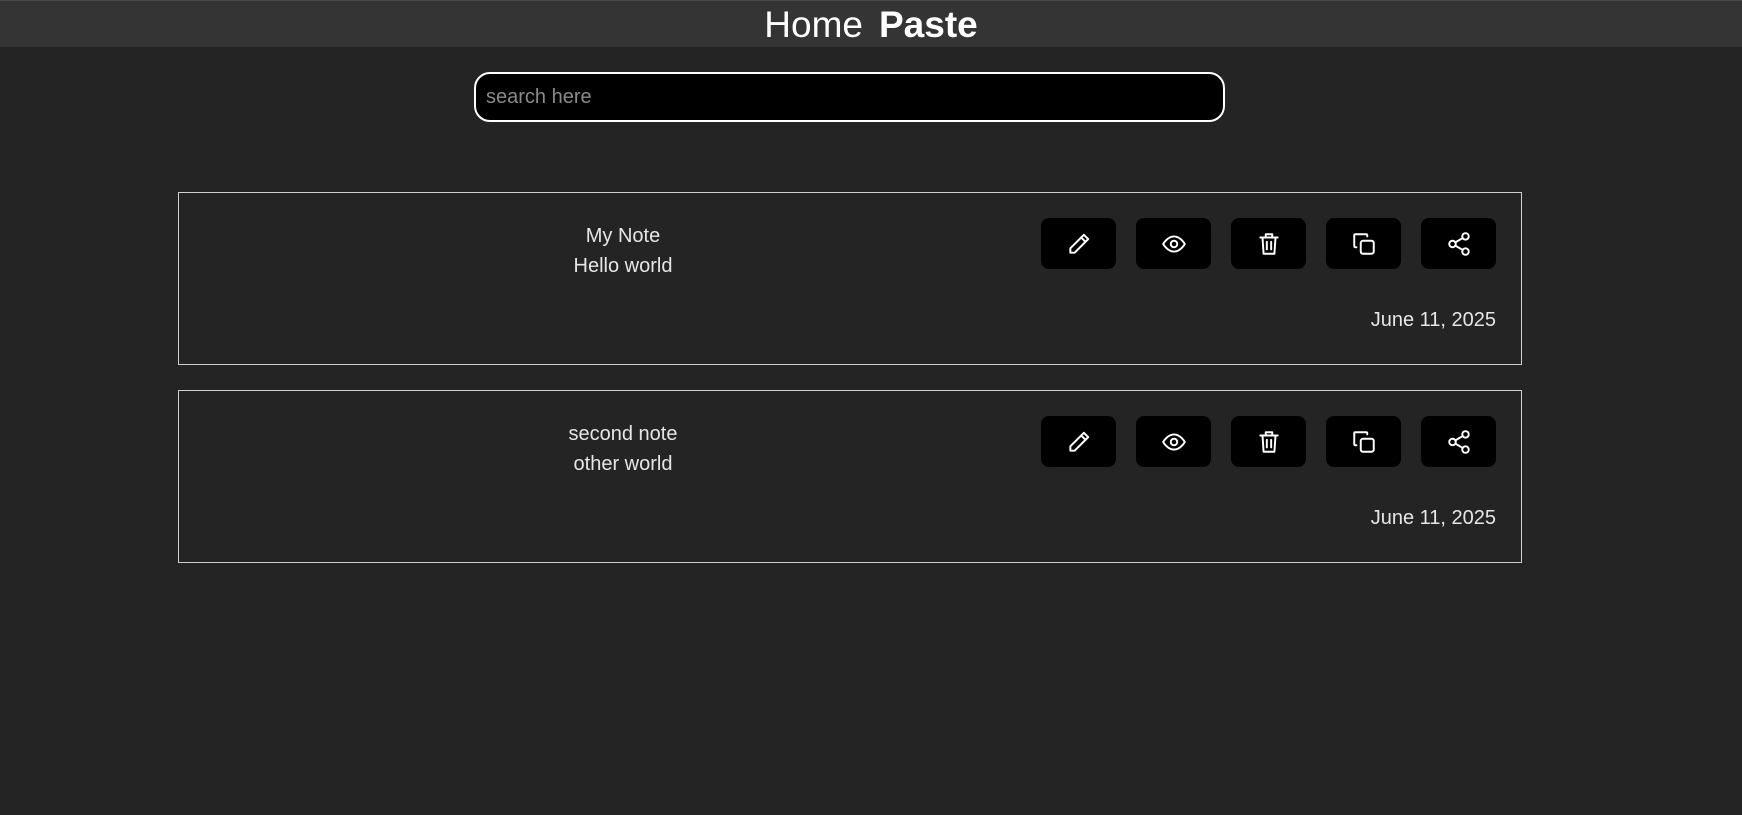 This screenshot has width=1742, height=815. Describe the element at coordinates (623, 251) in the screenshot. I see `note-text: My Note Hello world` at that location.